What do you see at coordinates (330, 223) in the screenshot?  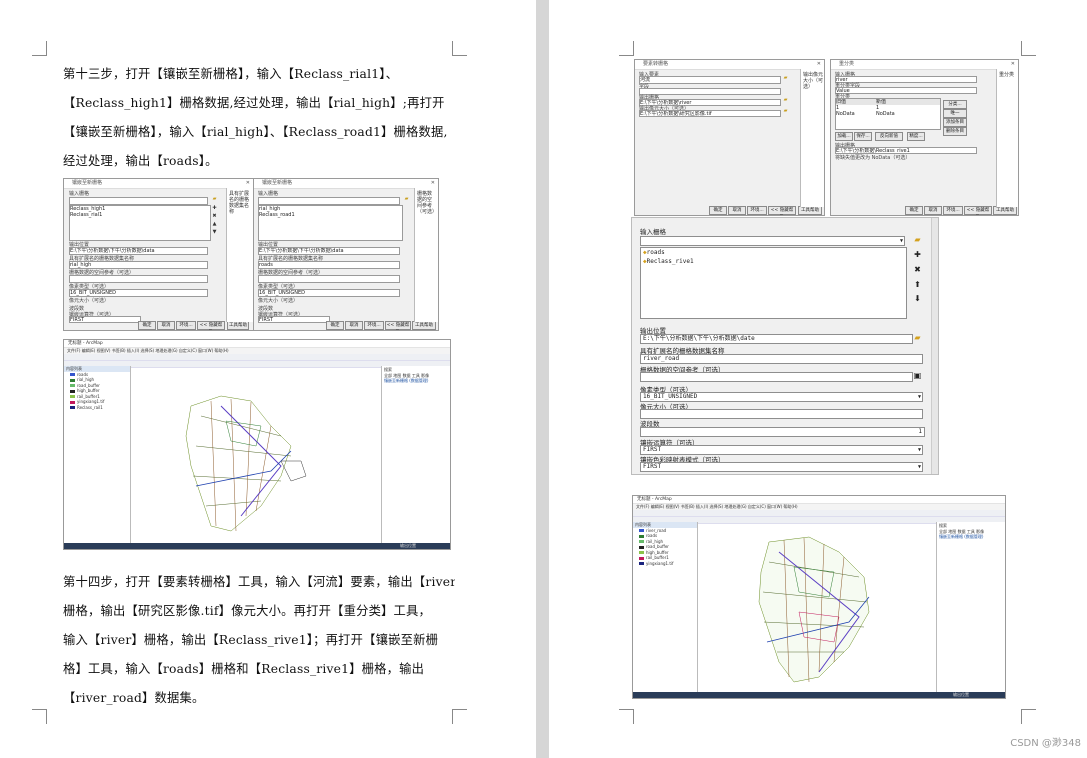 I see `input-list: rial_high Reclass_road1` at bounding box center [330, 223].